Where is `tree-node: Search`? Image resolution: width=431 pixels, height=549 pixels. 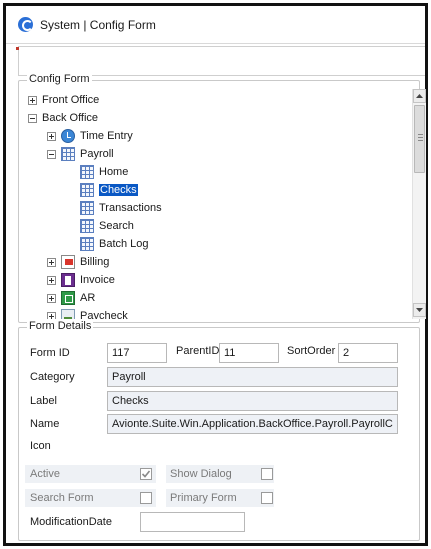 tree-node: Search is located at coordinates (107, 226).